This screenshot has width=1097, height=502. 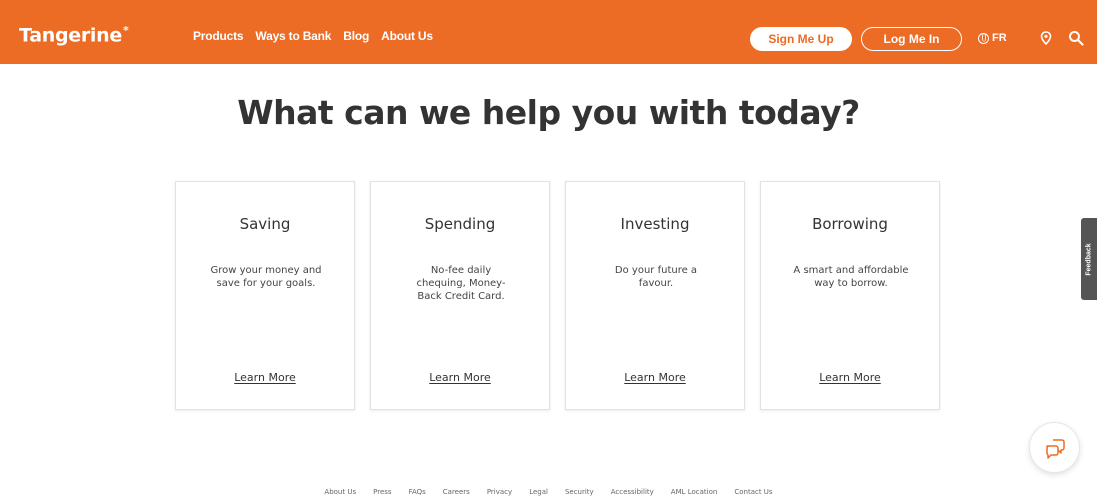 What do you see at coordinates (656, 277) in the screenshot?
I see `card-description: Do your future a favour.` at bounding box center [656, 277].